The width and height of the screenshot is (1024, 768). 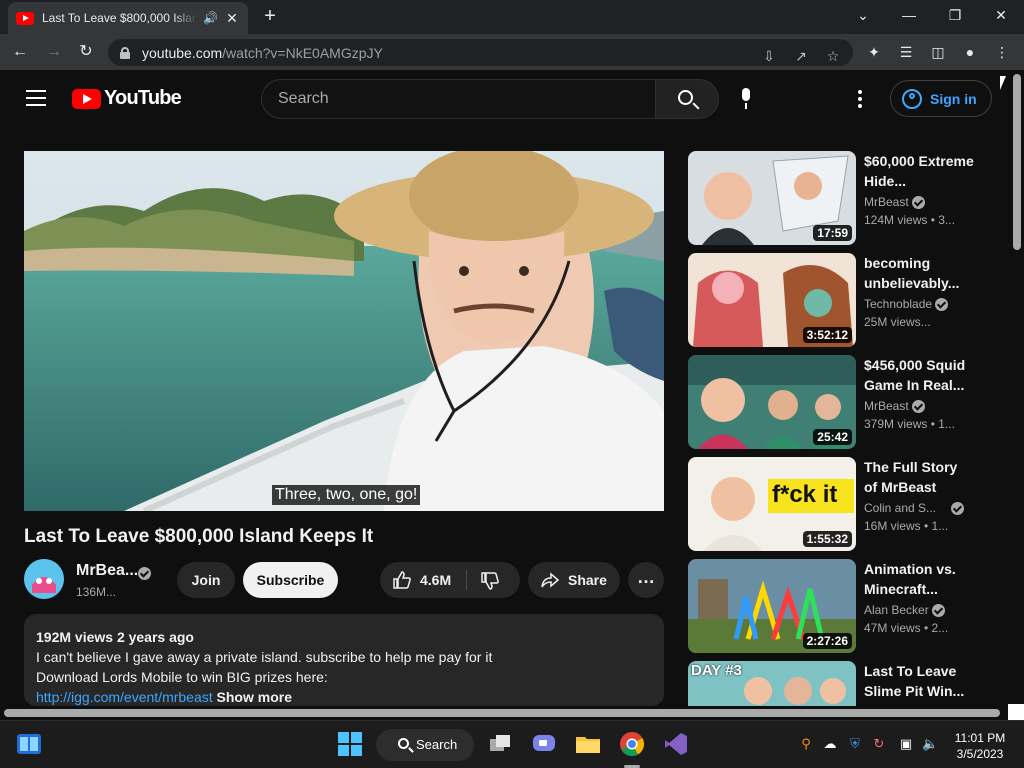 I want to click on chat-icon, so click(x=544, y=744).